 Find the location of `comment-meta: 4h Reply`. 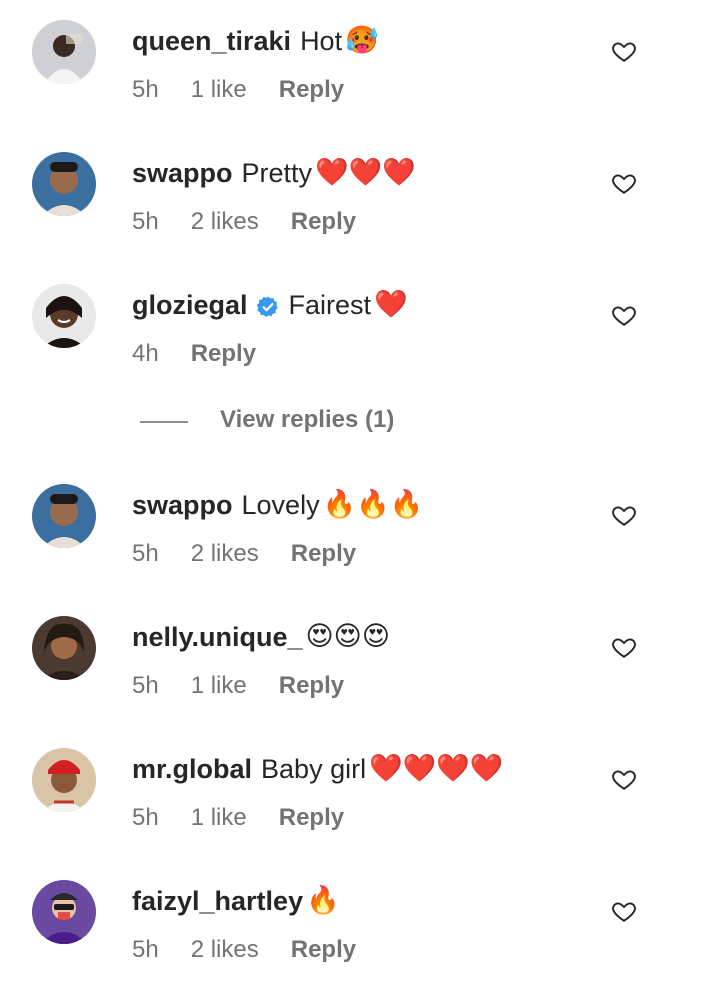

comment-meta: 4h Reply is located at coordinates (210, 354).